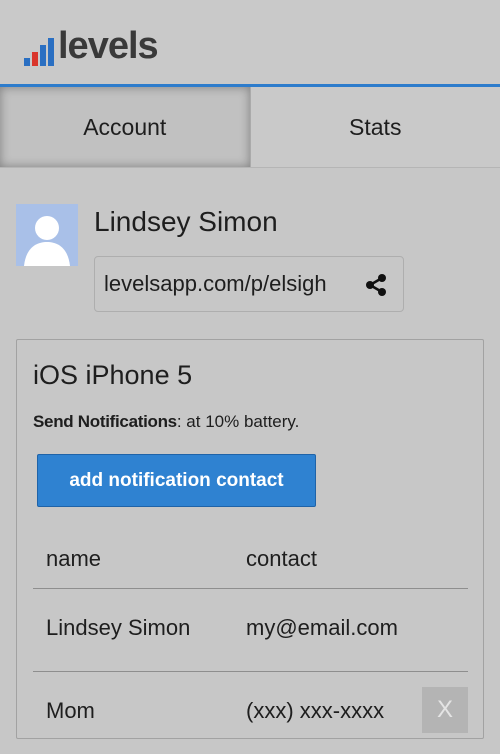 This screenshot has height=754, width=500. I want to click on notification-setting: Send Notifications: at 10% battery., so click(166, 422).